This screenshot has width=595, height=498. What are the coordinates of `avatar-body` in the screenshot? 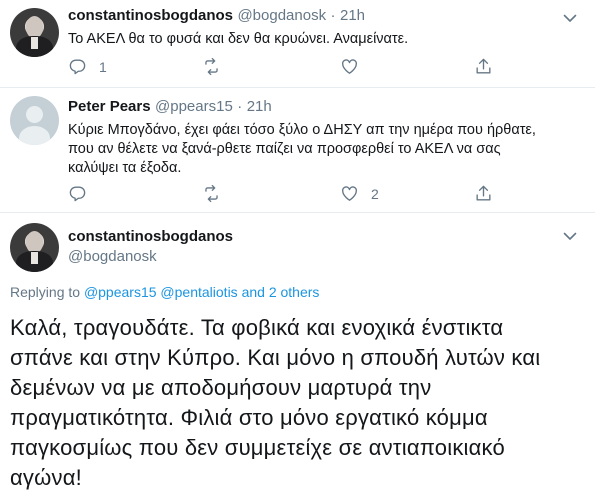 It's located at (34, 135).